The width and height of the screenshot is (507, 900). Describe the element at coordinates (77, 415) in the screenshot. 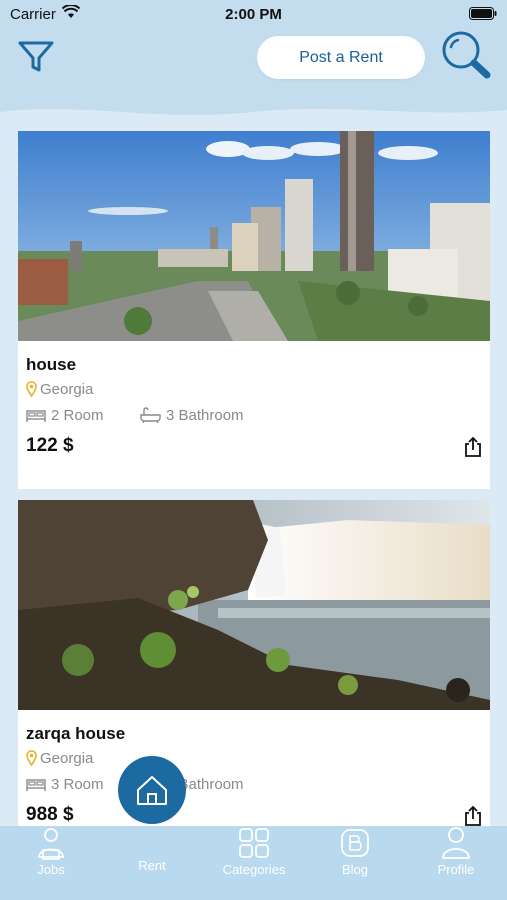

I see `listing-rooms-text: 2 Room` at that location.